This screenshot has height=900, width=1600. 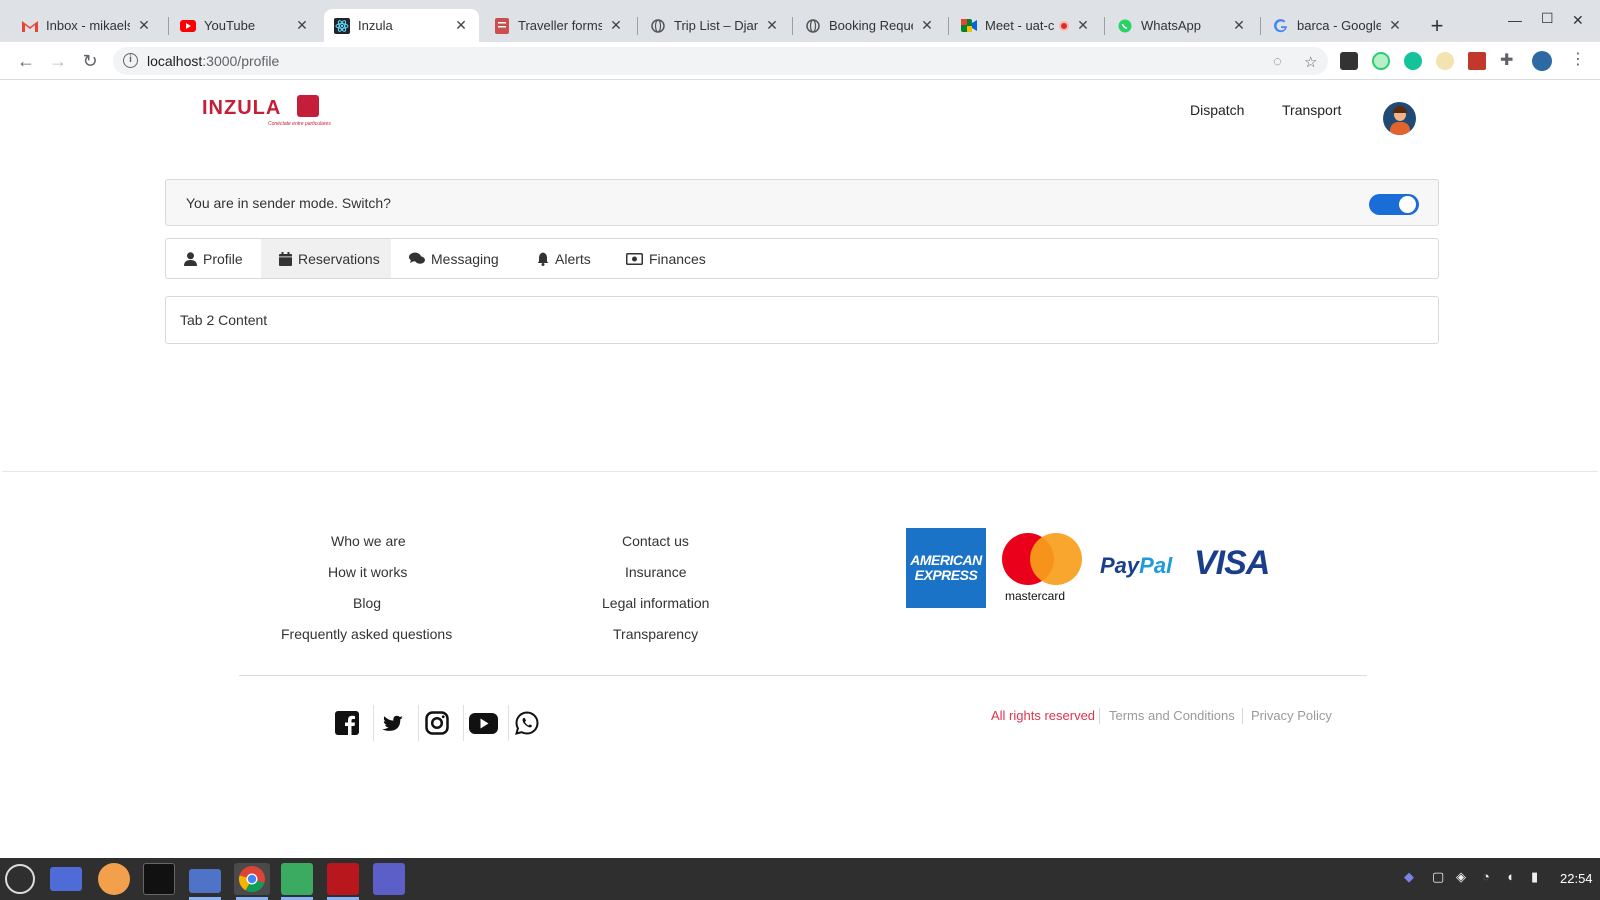 What do you see at coordinates (1542, 61) in the screenshot?
I see `profile-avatar-icon` at bounding box center [1542, 61].